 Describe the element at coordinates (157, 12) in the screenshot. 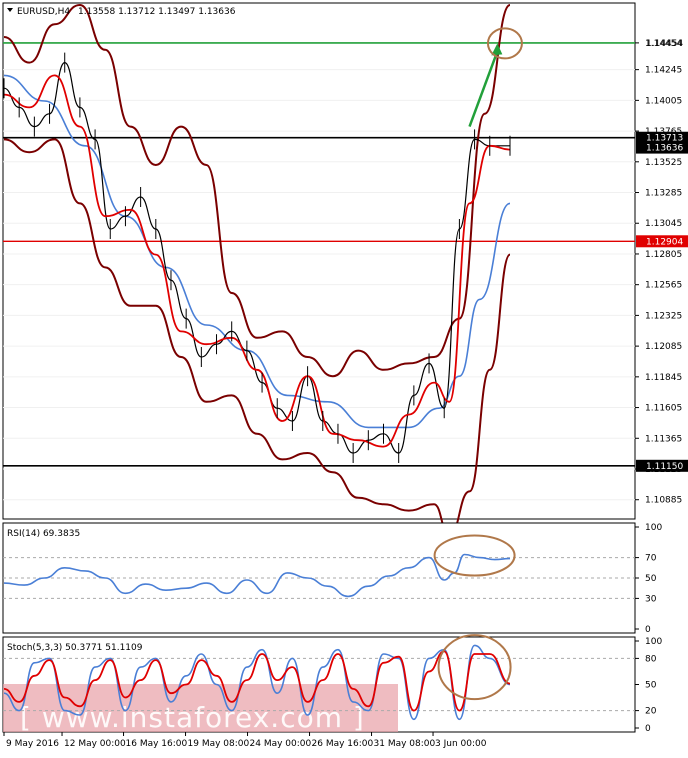

I see `ohlc-values: 1.13558 1.13712 1.13497 1.13636` at that location.